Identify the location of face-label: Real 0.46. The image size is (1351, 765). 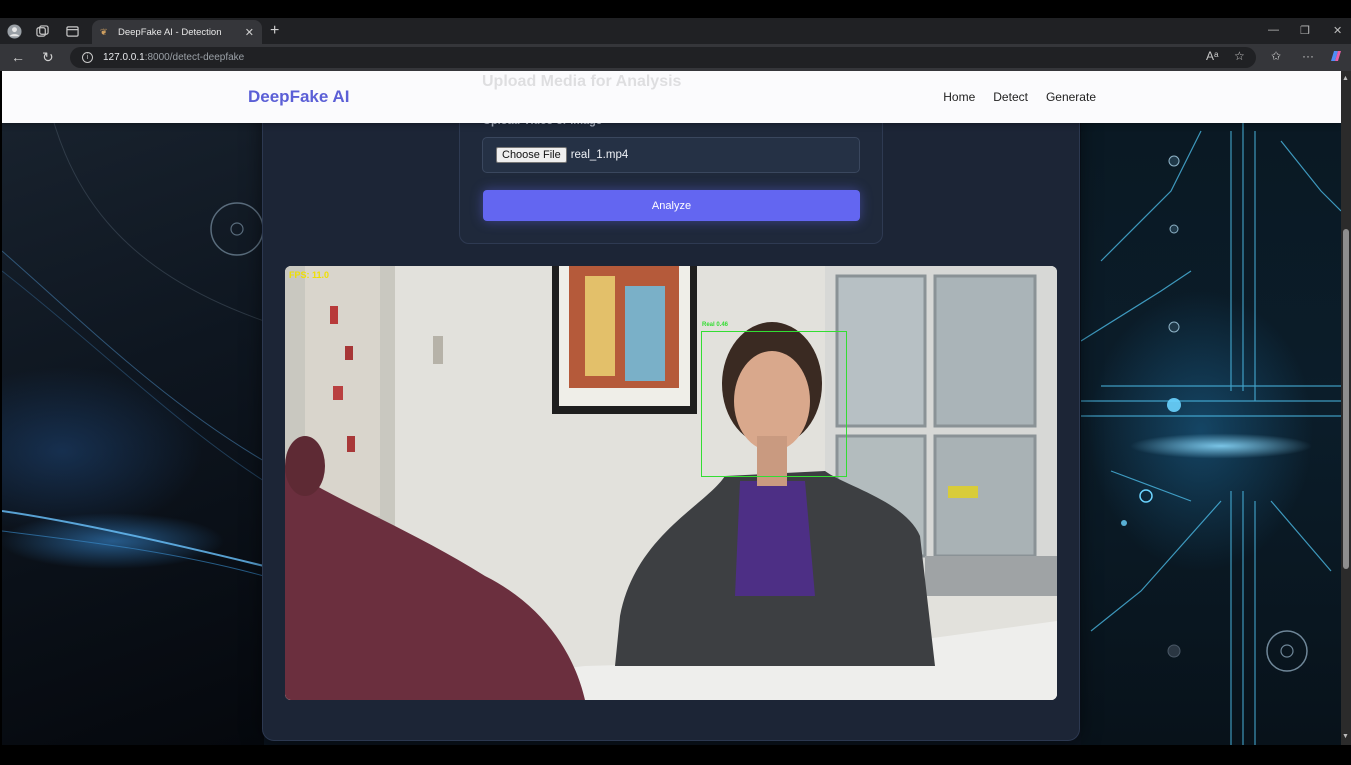
(715, 325).